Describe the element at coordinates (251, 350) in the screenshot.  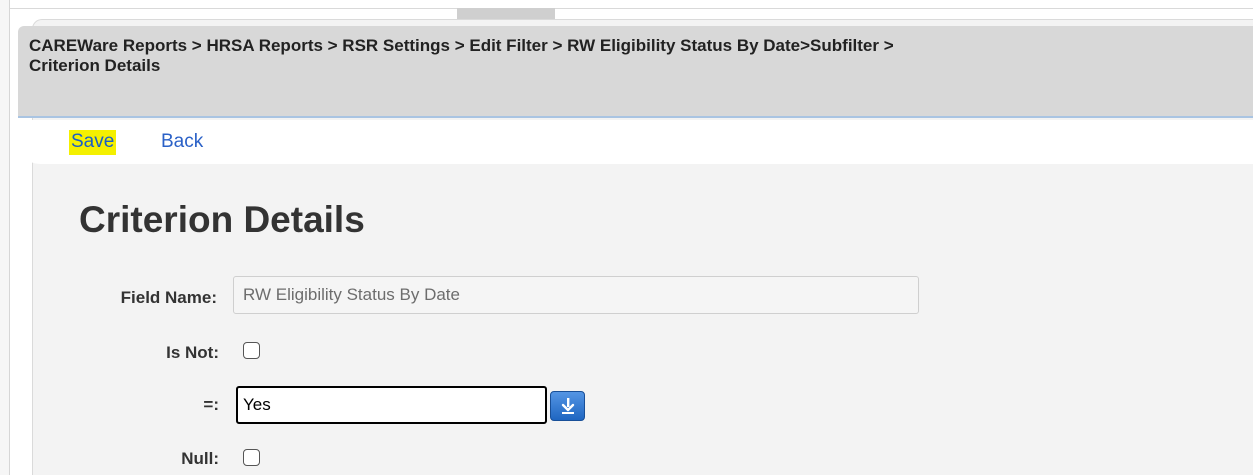
I see `is-not-checkbox` at that location.